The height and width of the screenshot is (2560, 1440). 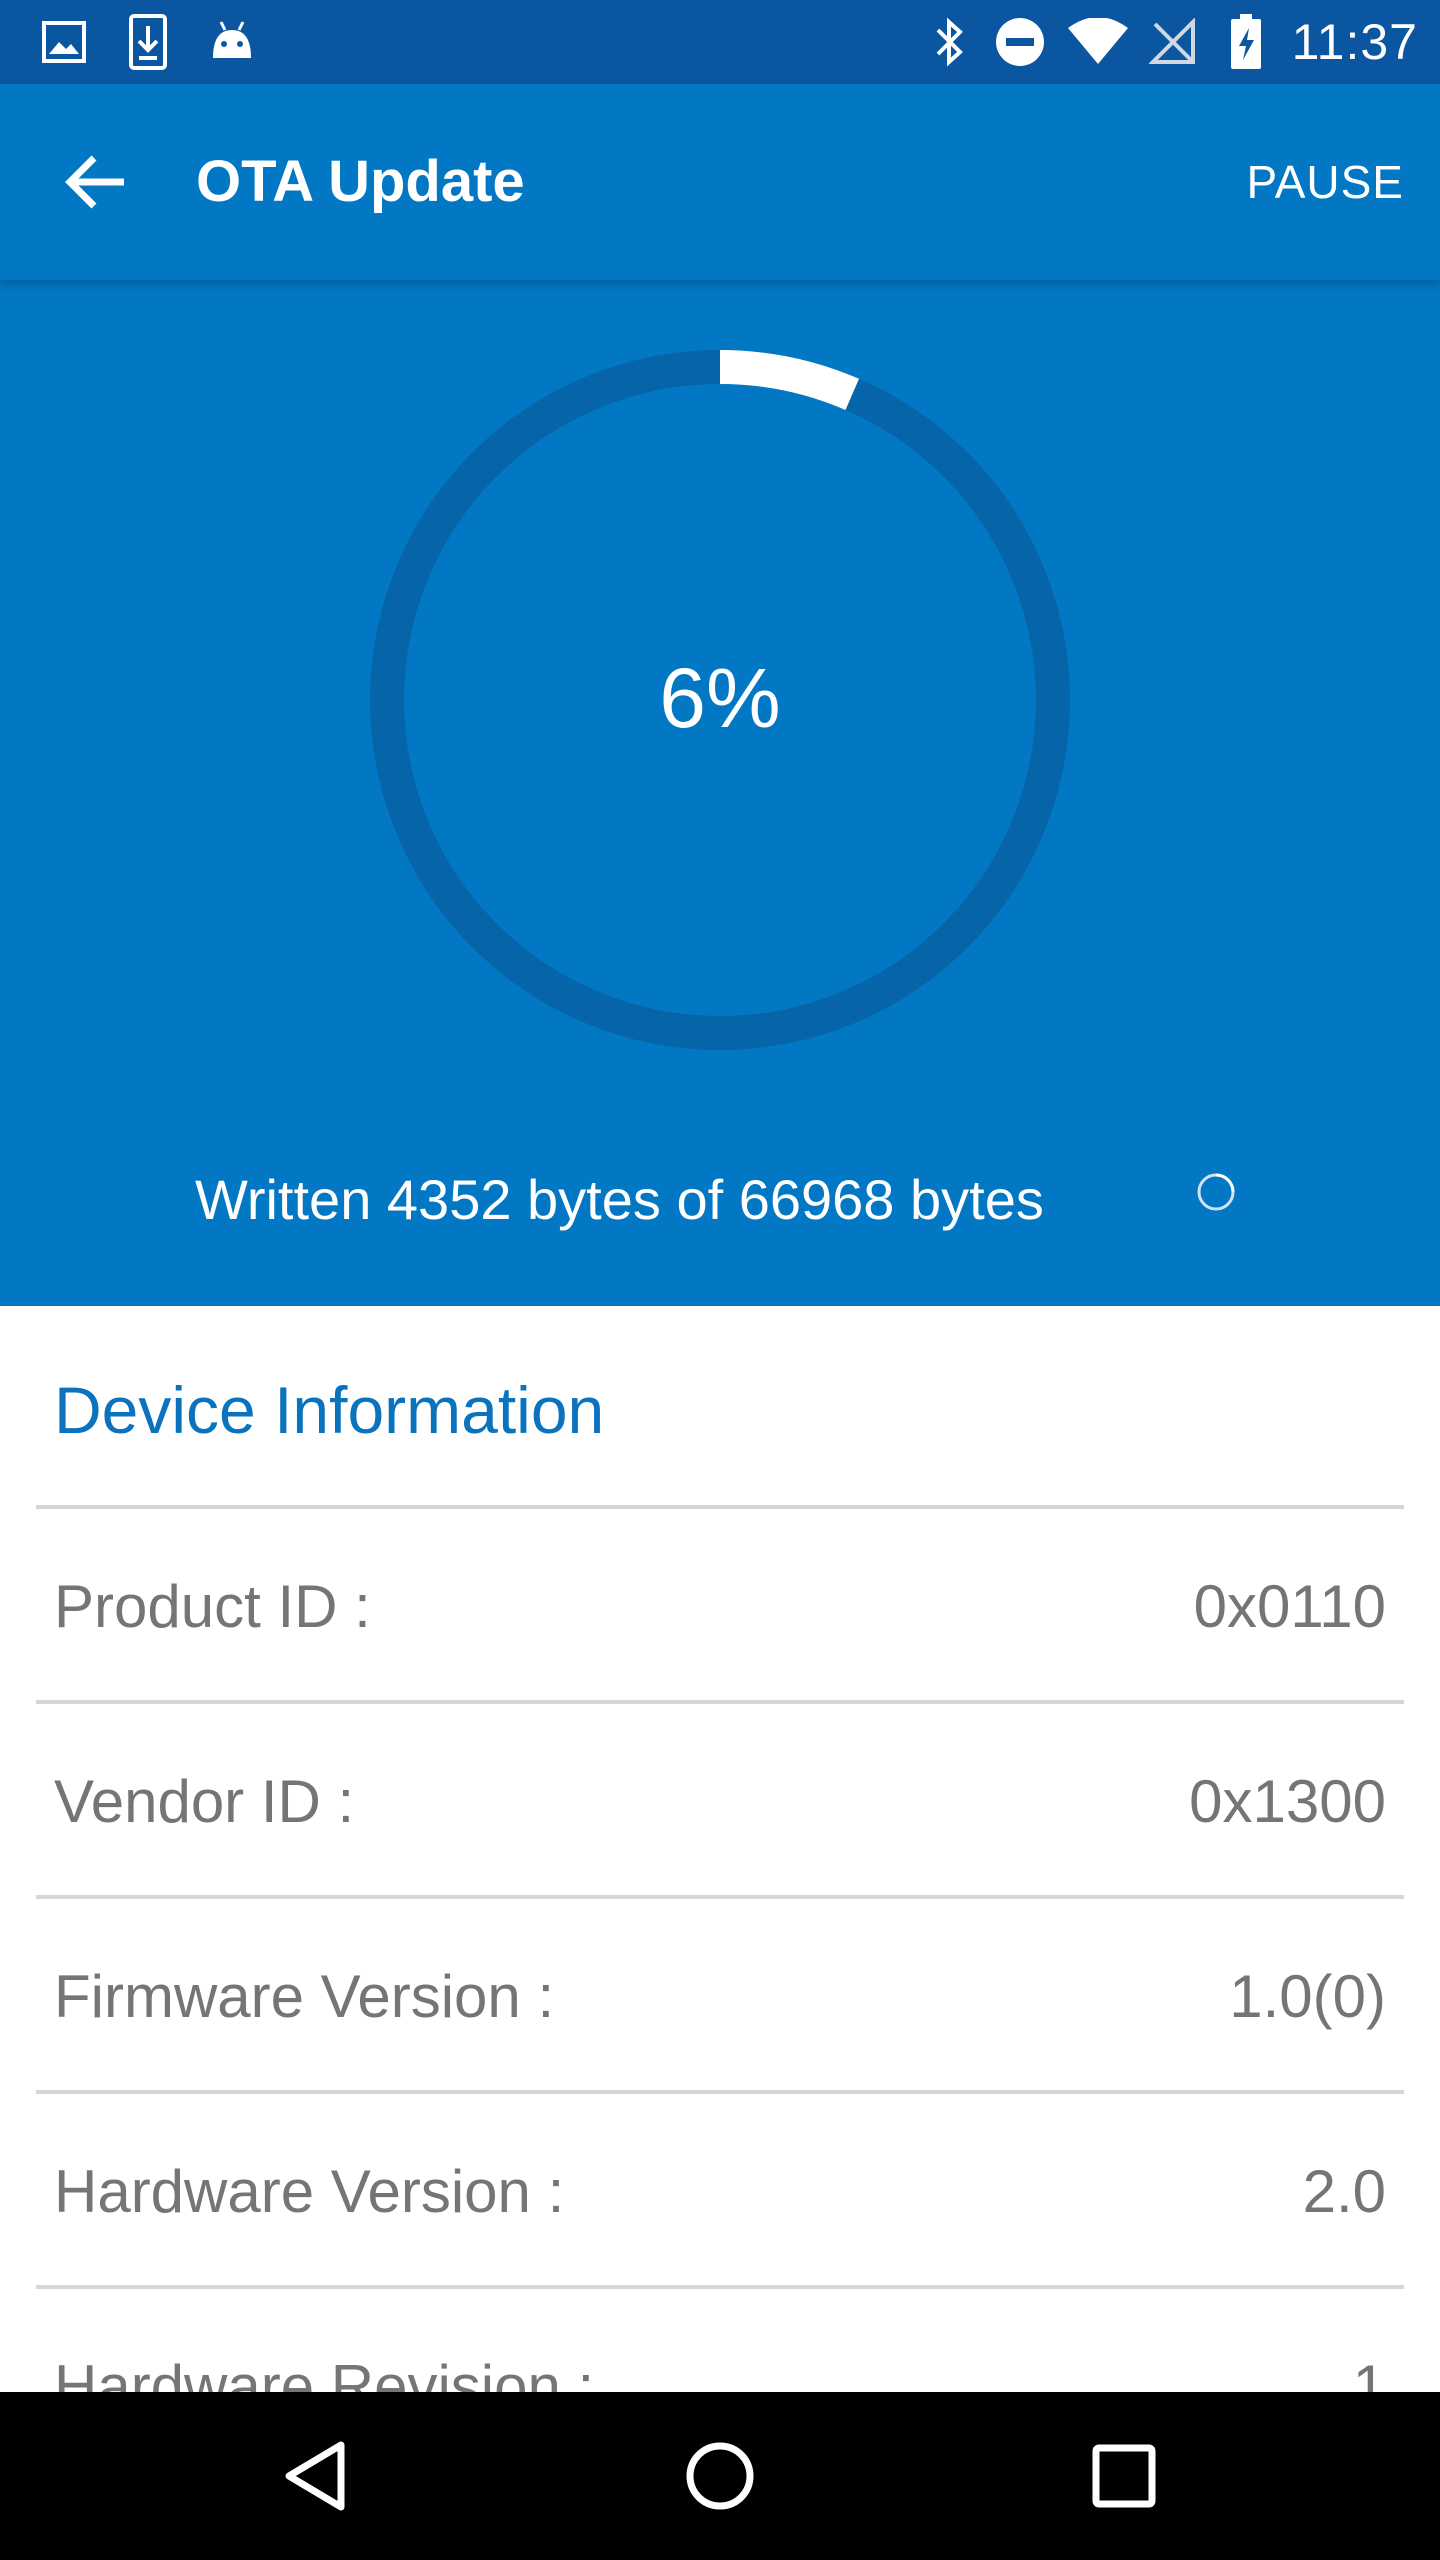 I want to click on info-row-product-id: Product ID : 0x0110, so click(x=720, y=1606).